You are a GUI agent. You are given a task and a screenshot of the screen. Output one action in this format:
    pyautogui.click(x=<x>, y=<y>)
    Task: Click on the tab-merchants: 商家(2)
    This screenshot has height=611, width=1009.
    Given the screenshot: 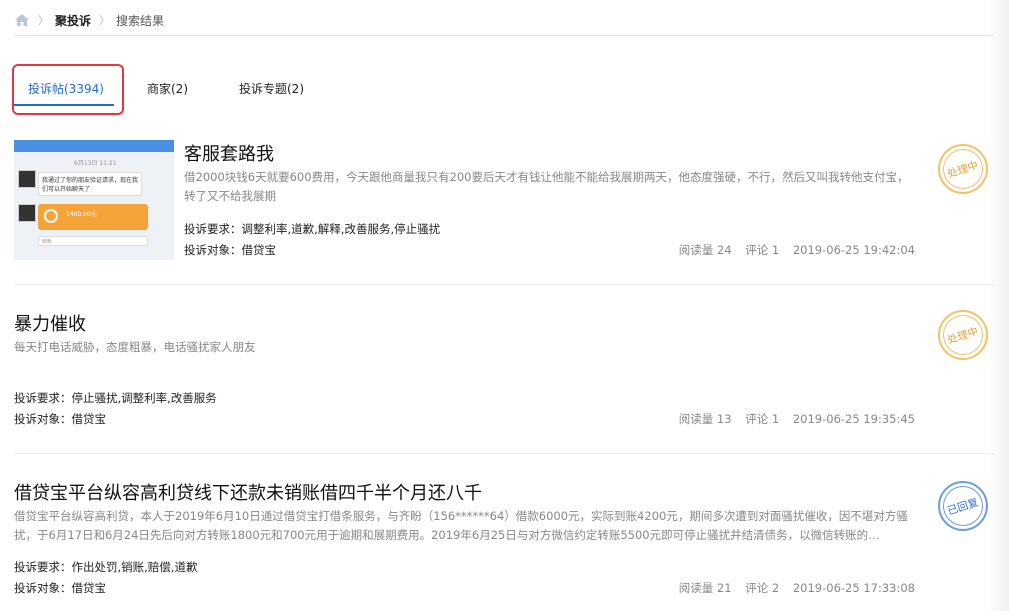 What is the action you would take?
    pyautogui.click(x=167, y=96)
    